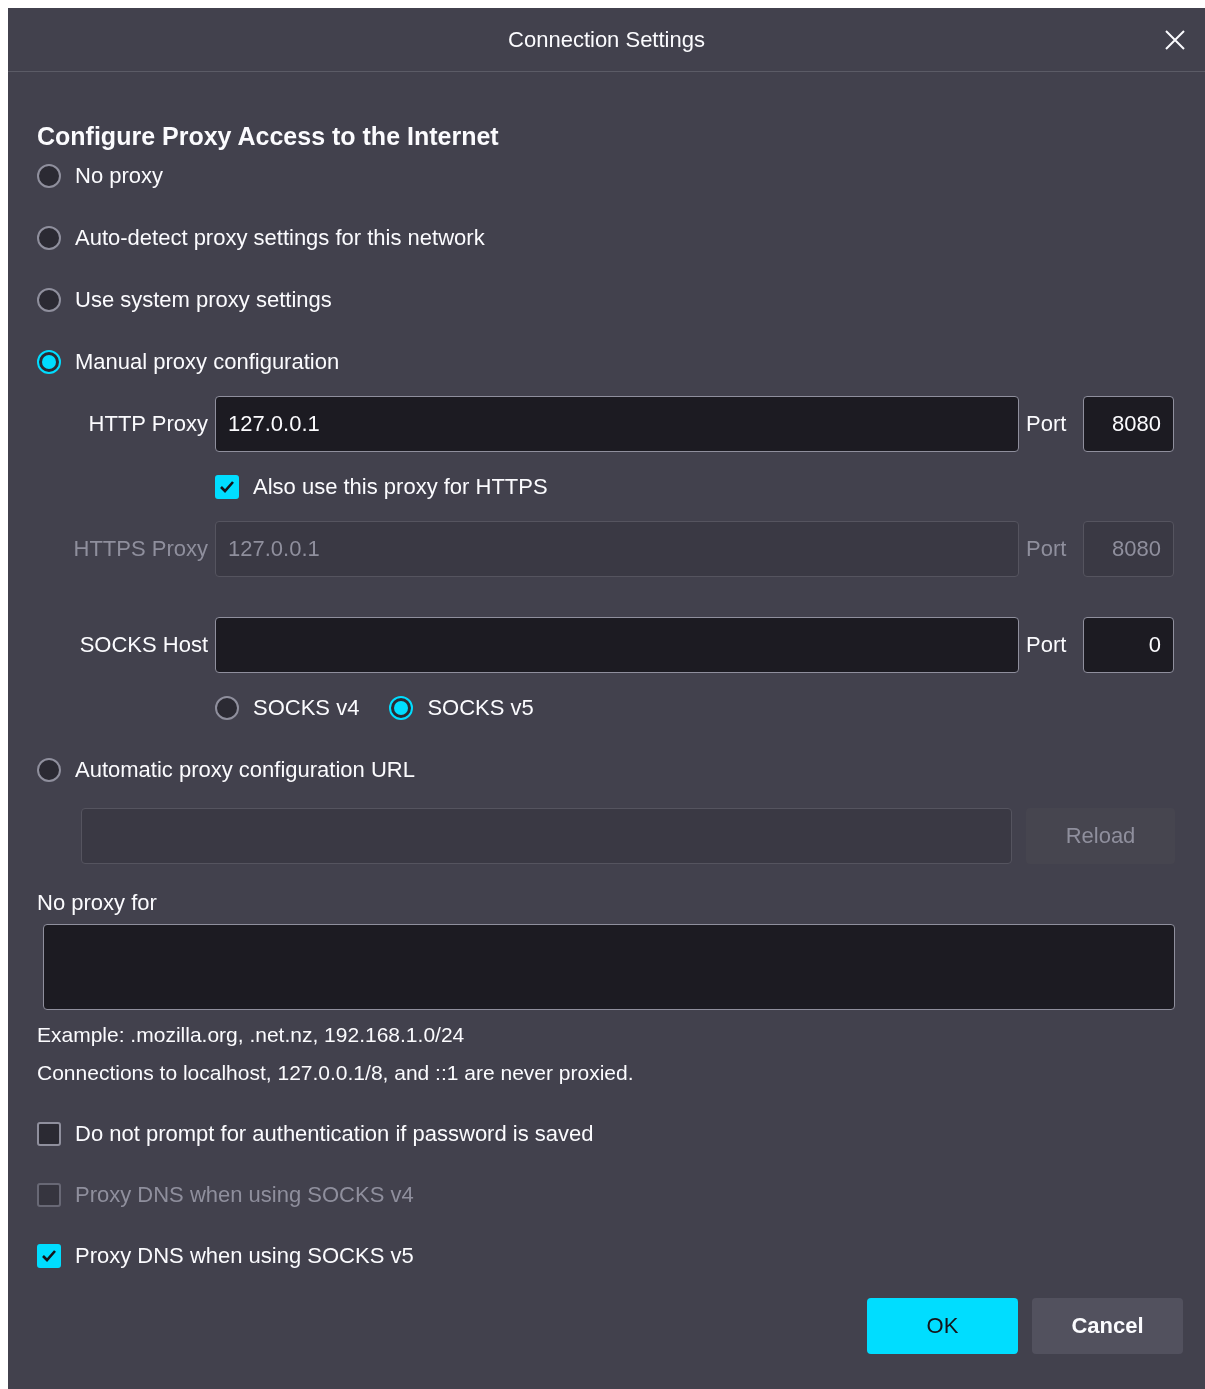 The width and height of the screenshot is (1205, 1389). Describe the element at coordinates (244, 1256) in the screenshot. I see `checkbox-label: Proxy DNS when using SOCKS v5` at that location.